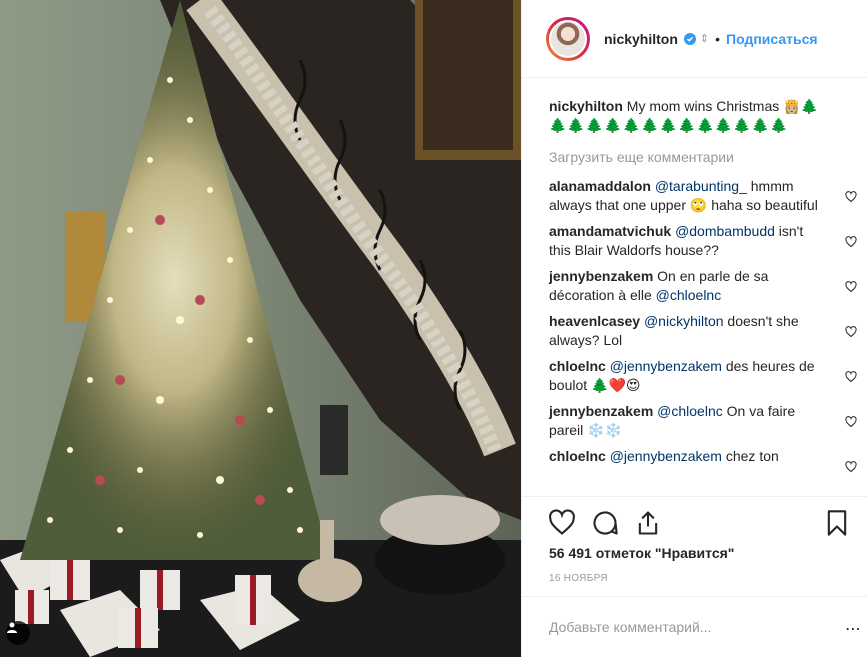 The width and height of the screenshot is (867, 657). What do you see at coordinates (701, 186) in the screenshot?
I see `comment-mention: @tarabunting_` at bounding box center [701, 186].